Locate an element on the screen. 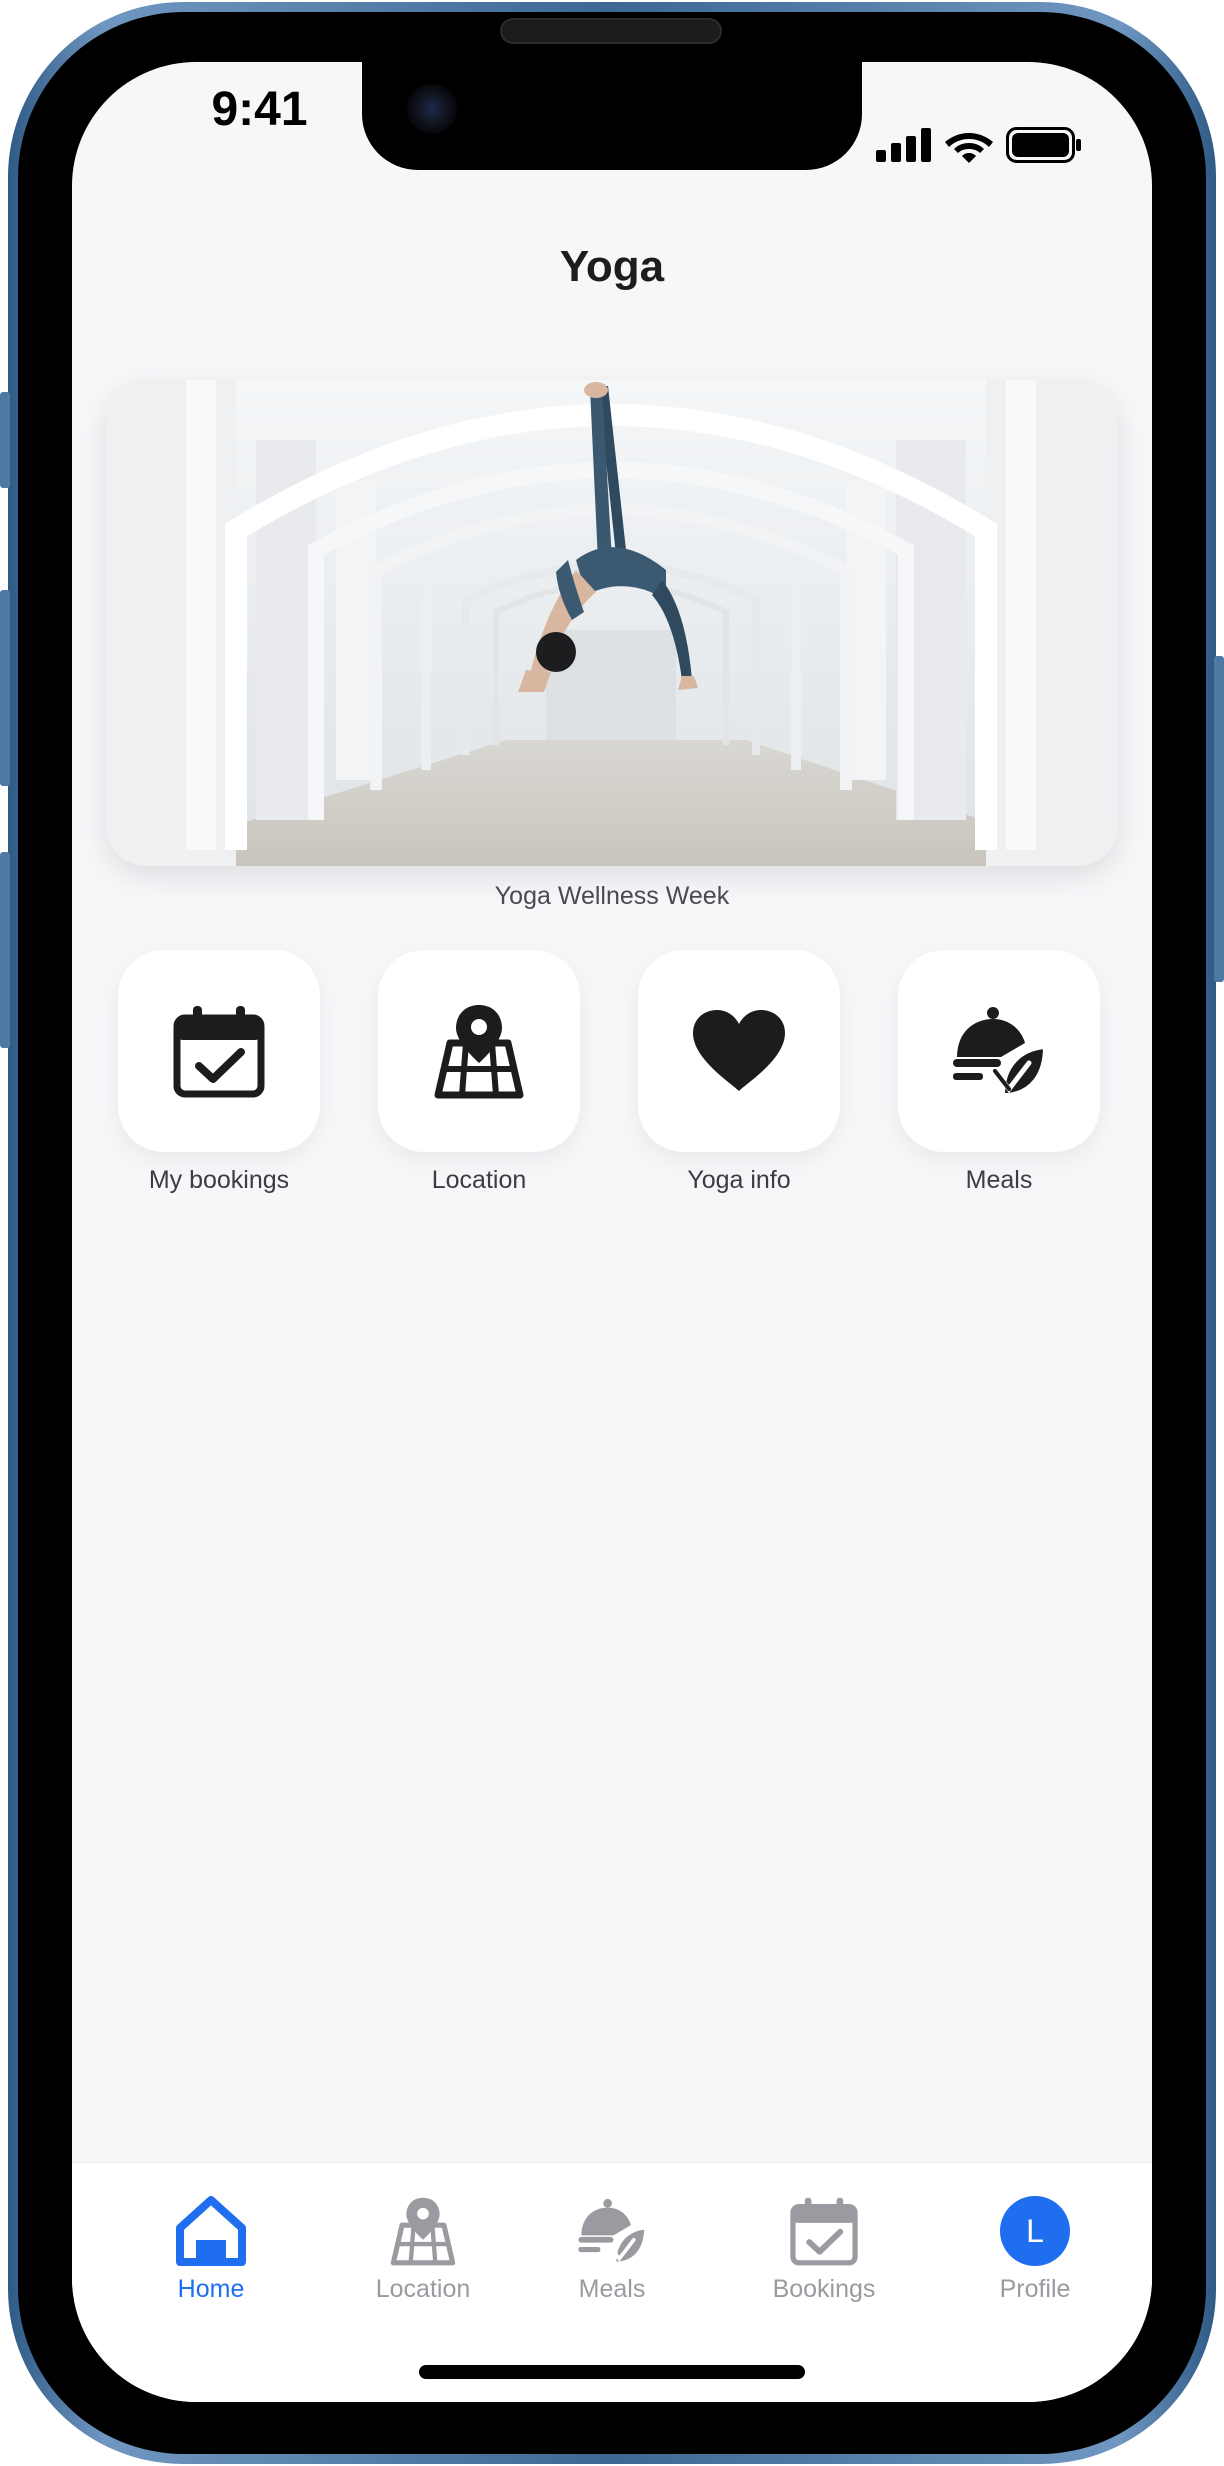 The image size is (1224, 2466). tab-home: Home is located at coordinates (211, 2247).